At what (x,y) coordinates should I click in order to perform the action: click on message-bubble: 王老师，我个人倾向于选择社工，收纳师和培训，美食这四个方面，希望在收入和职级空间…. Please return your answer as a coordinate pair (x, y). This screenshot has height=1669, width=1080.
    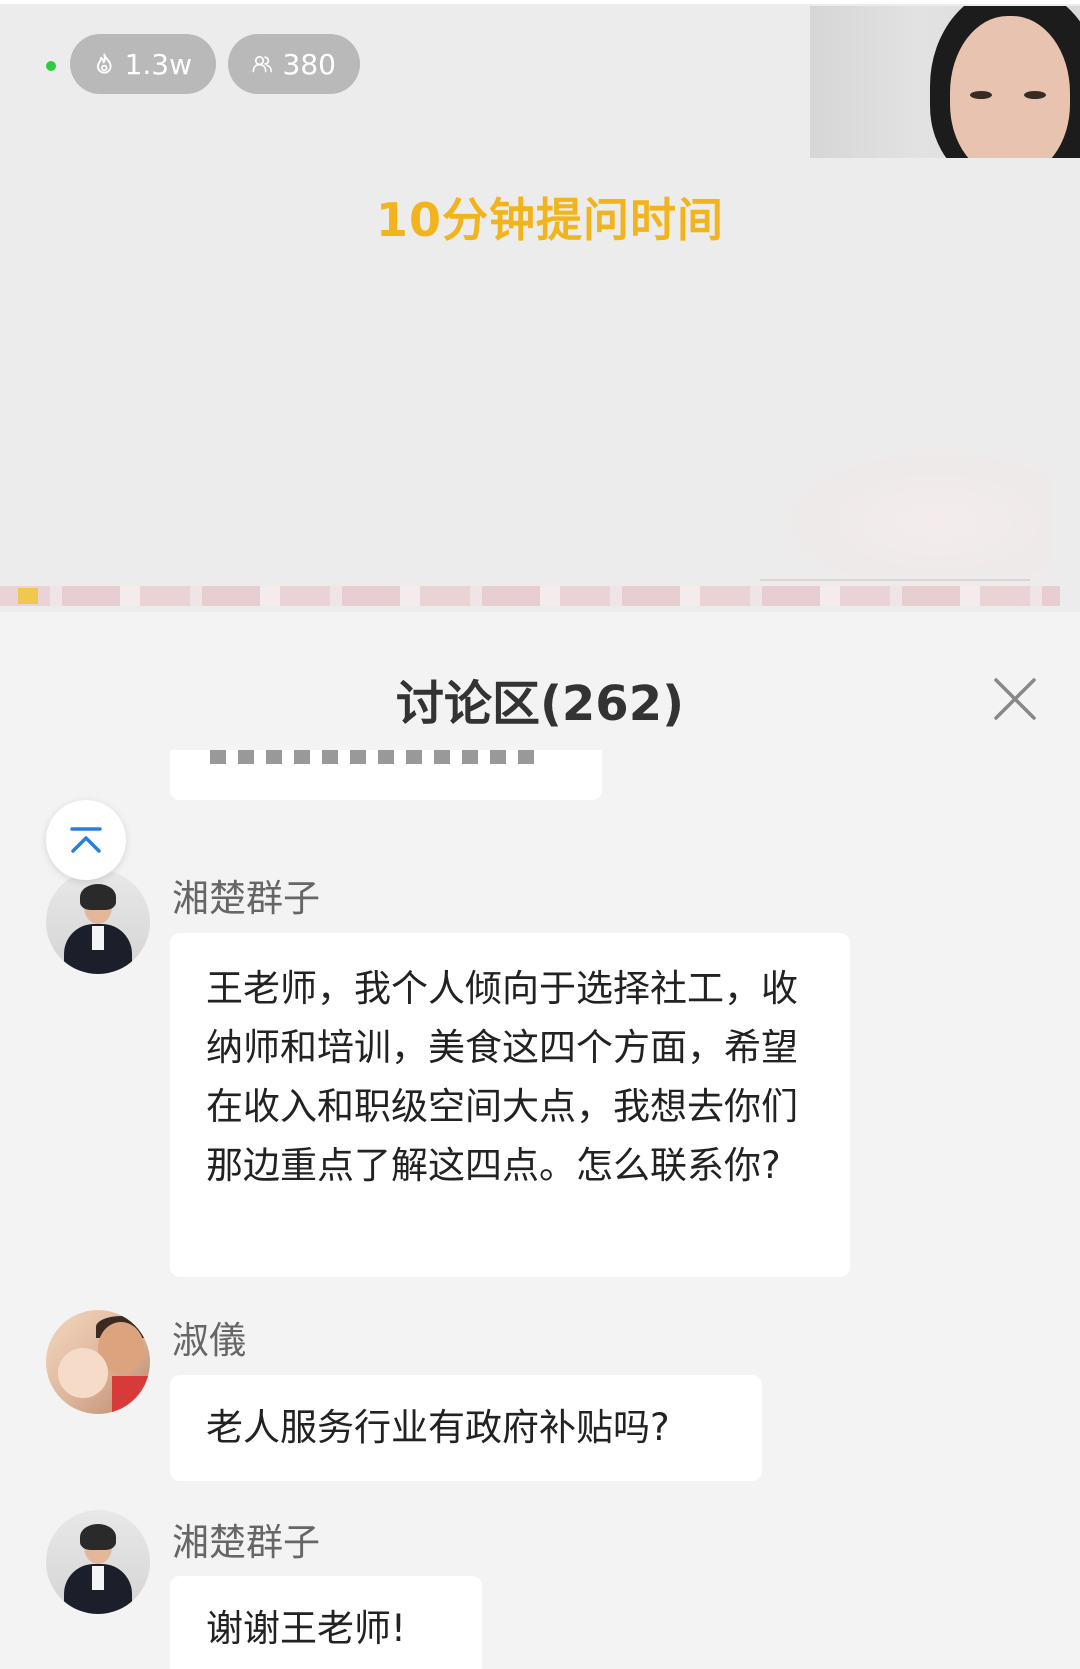
    Looking at the image, I should click on (510, 1105).